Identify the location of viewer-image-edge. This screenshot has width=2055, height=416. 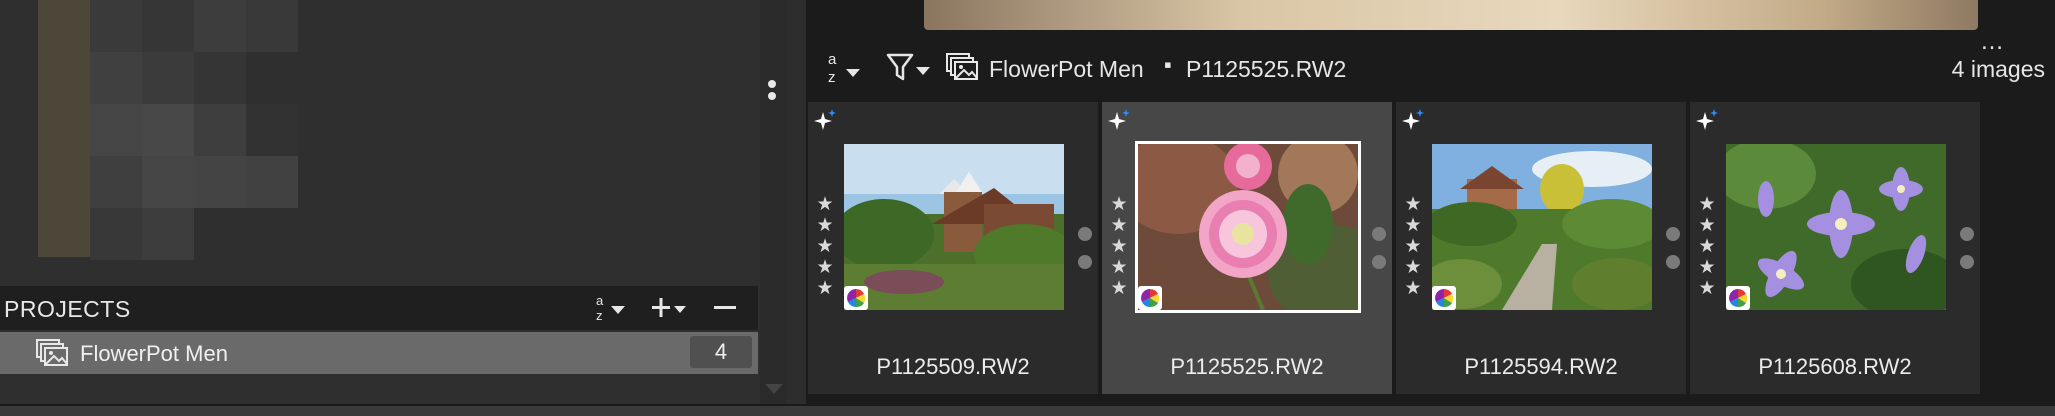
(1451, 15).